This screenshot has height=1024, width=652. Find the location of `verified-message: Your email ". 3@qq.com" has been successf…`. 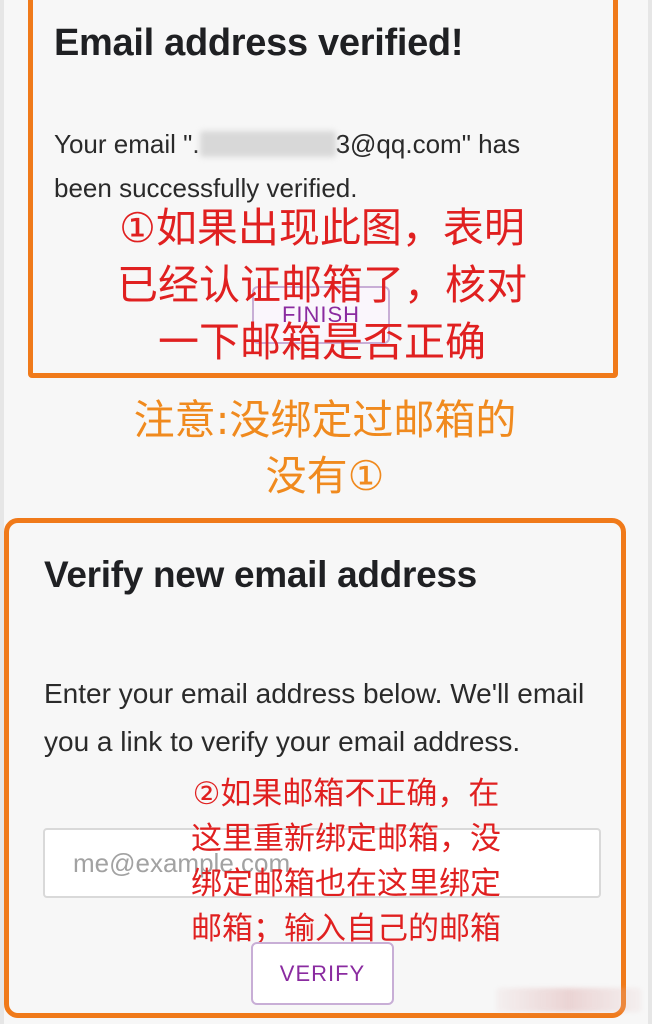

verified-message: Your email ". 3@qq.com" has been successf… is located at coordinates (294, 166).